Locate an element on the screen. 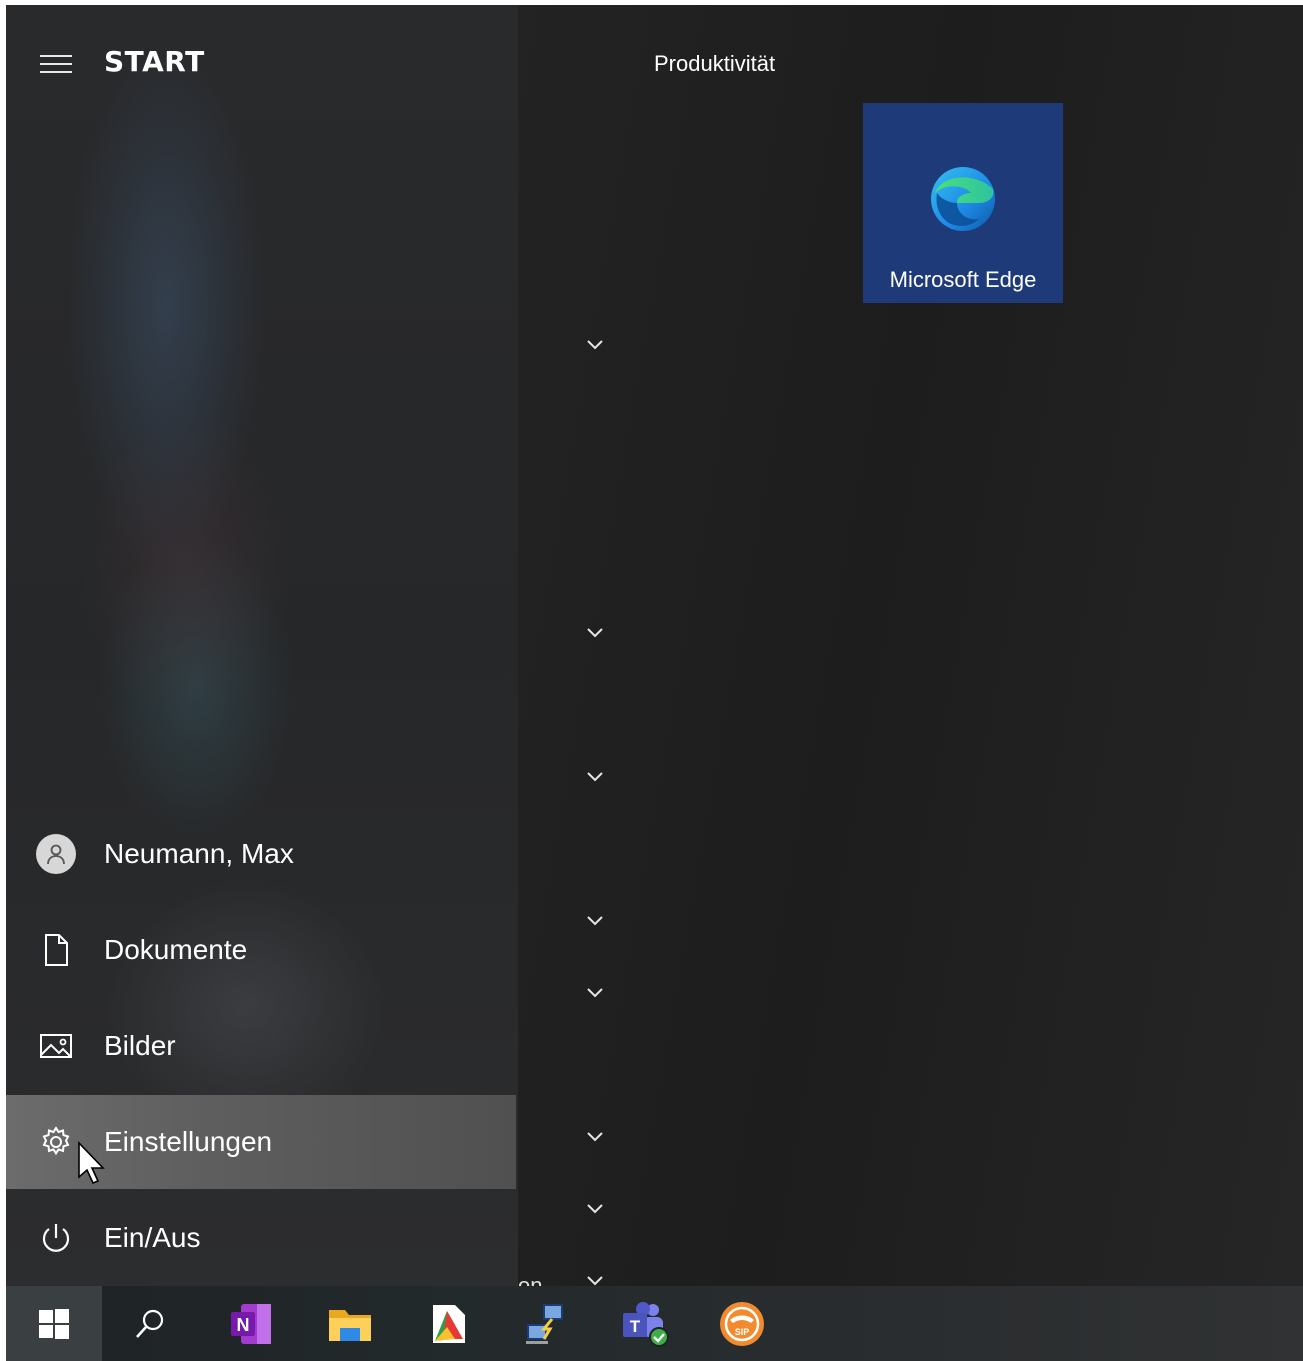 This screenshot has width=1303, height=1361. nav-item-pictures: Bilder is located at coordinates (261, 1046).